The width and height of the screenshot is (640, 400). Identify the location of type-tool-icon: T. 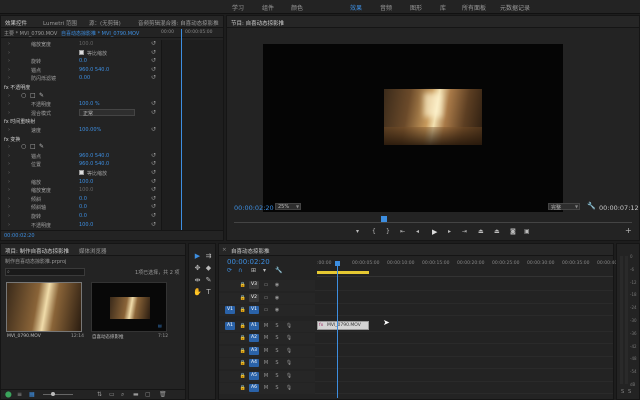
(208, 292).